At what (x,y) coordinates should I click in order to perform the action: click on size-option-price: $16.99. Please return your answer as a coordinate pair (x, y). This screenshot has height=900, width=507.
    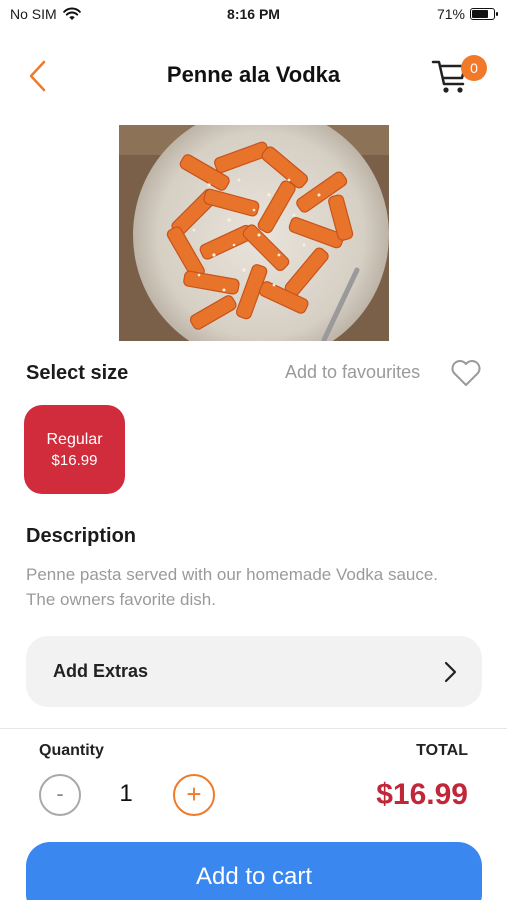
    Looking at the image, I should click on (74, 460).